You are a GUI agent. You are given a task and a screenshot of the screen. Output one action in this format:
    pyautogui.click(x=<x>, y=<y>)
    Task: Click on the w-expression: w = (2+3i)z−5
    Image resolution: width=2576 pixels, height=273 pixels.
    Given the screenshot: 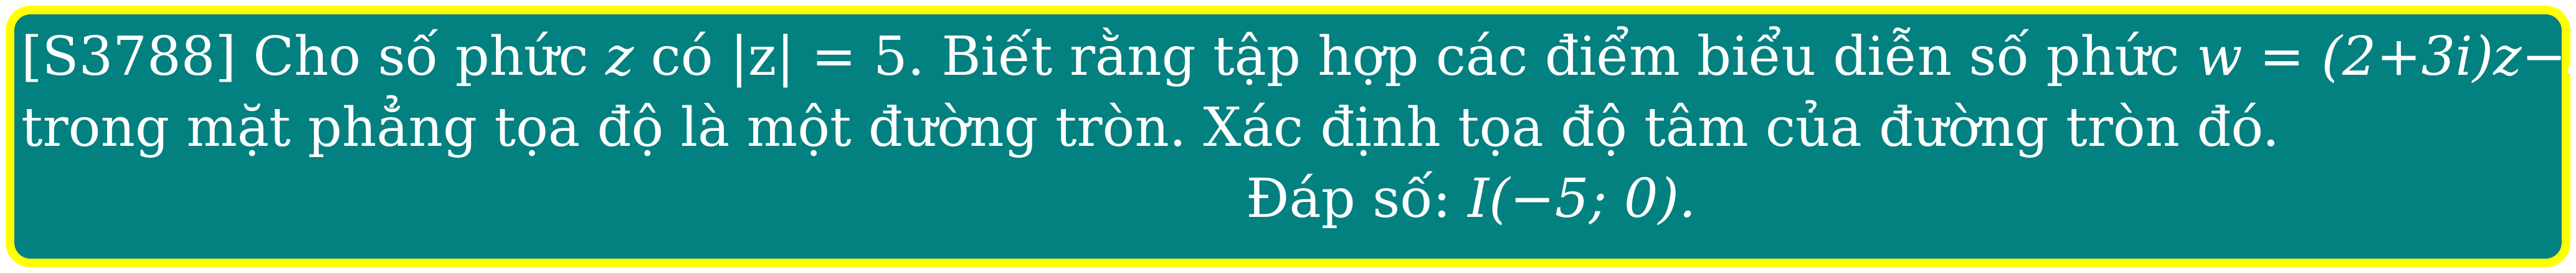 What is the action you would take?
    pyautogui.click(x=2386, y=57)
    